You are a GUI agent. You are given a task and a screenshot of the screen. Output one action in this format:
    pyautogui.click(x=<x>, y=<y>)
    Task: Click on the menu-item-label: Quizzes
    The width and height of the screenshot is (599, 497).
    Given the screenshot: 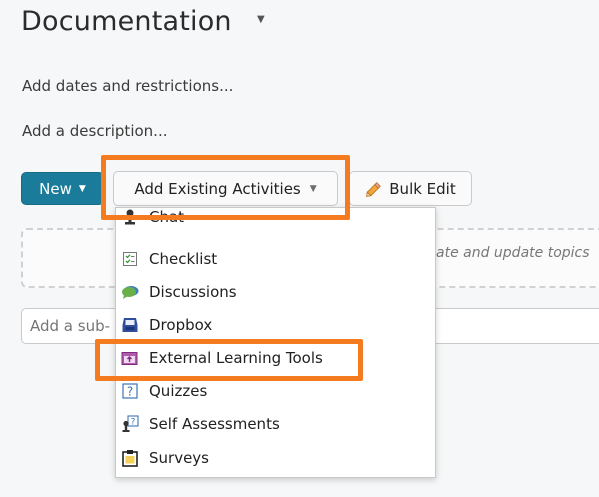 What is the action you would take?
    pyautogui.click(x=178, y=390)
    